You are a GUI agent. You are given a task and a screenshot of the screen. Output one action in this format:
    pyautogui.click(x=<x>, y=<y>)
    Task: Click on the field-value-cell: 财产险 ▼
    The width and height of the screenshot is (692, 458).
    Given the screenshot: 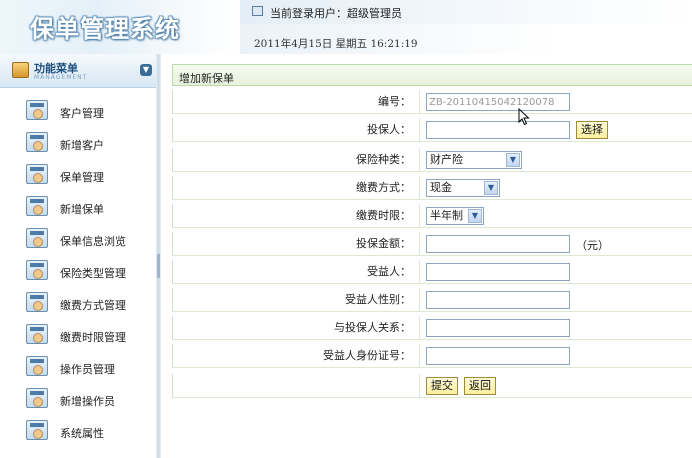 What is the action you would take?
    pyautogui.click(x=556, y=160)
    